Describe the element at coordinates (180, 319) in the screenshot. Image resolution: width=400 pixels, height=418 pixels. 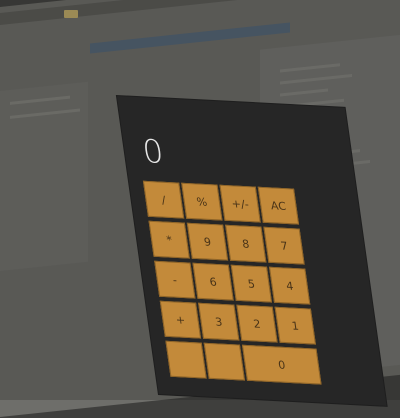
I see `key-plus: +` at that location.